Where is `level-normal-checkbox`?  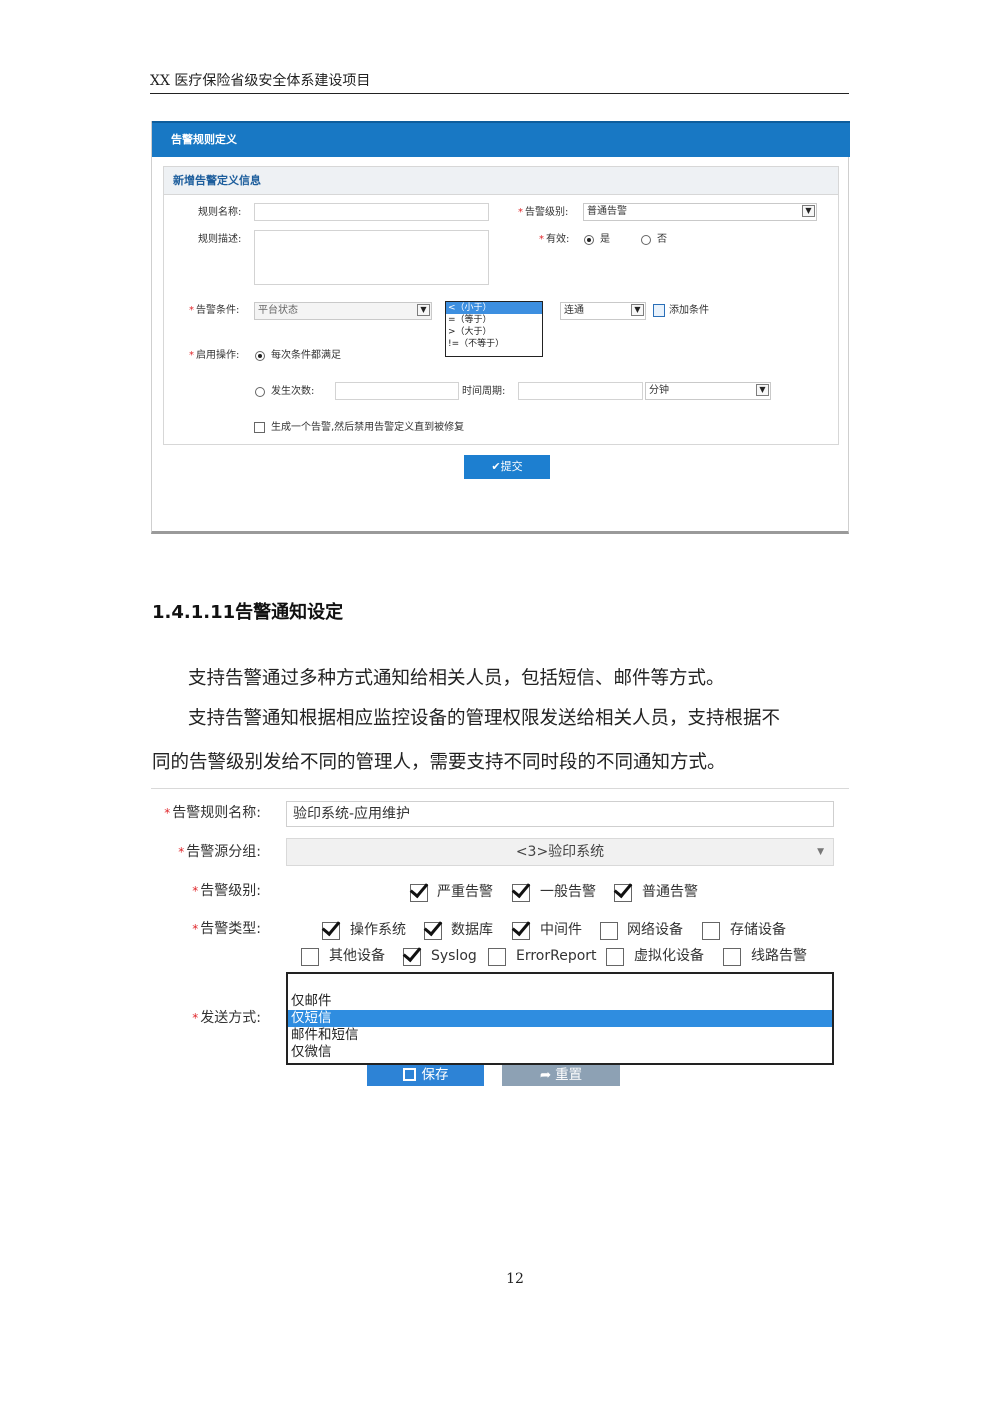
level-normal-checkbox is located at coordinates (623, 890).